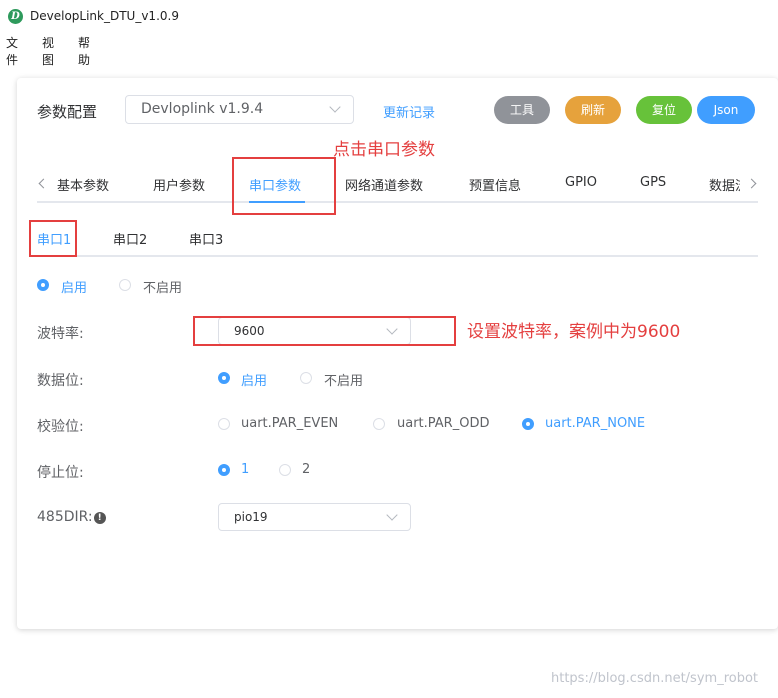 The image size is (778, 698). Describe the element at coordinates (655, 678) in the screenshot. I see `watermark: https://blog.csdn.net/sym_robot` at that location.